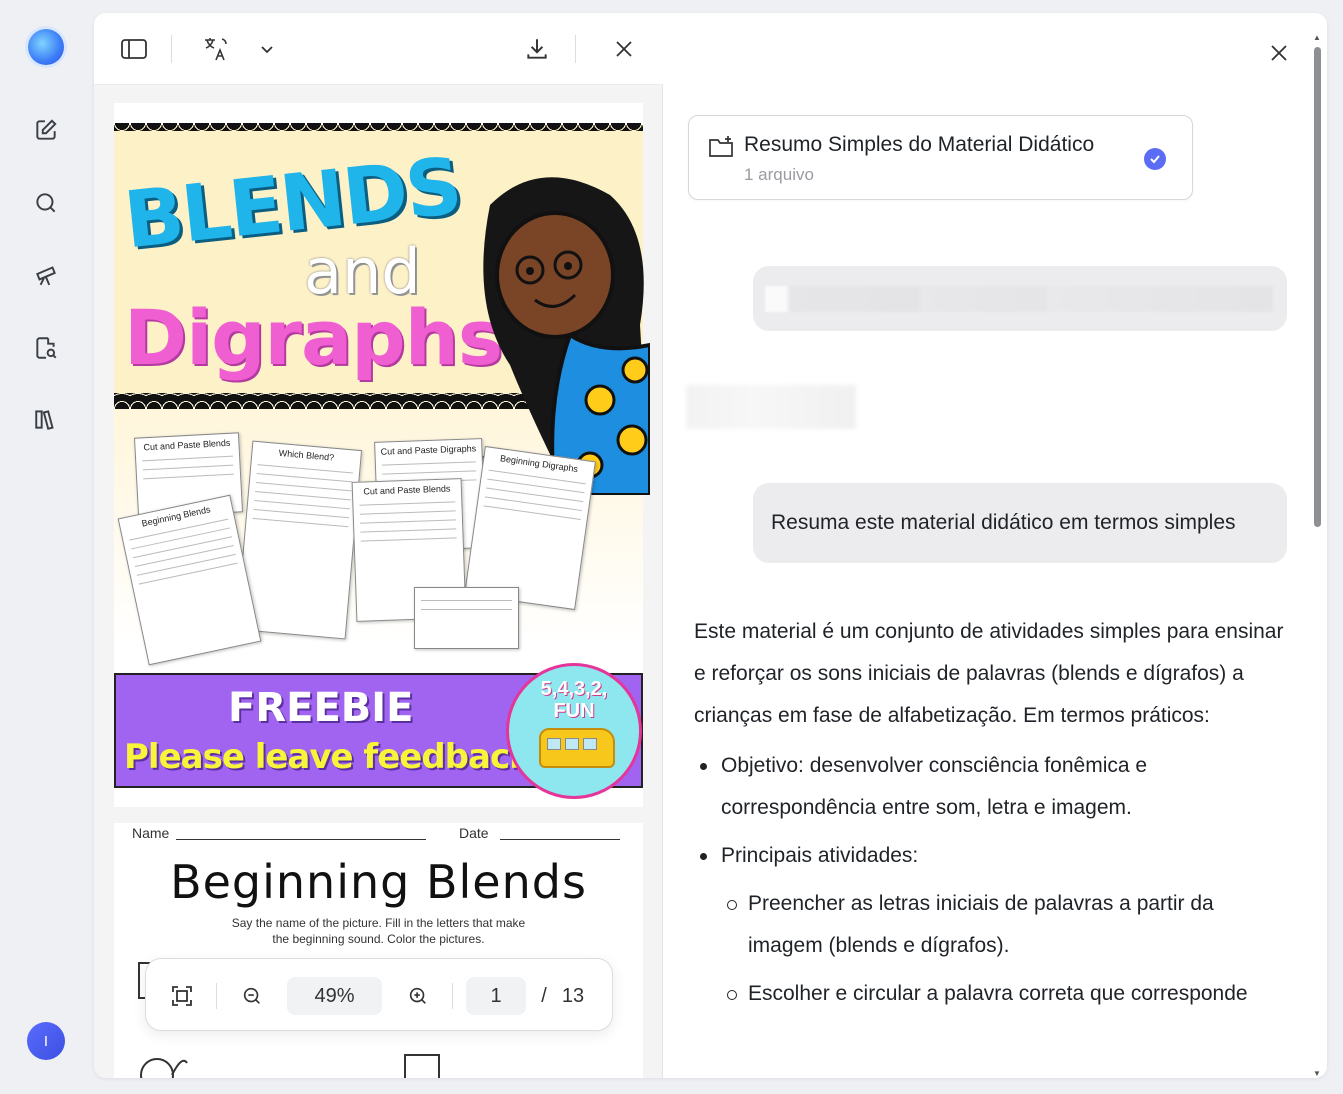 The image size is (1343, 1094). What do you see at coordinates (779, 174) in the screenshot?
I see `file-card-subtitle: 1 arquivo` at bounding box center [779, 174].